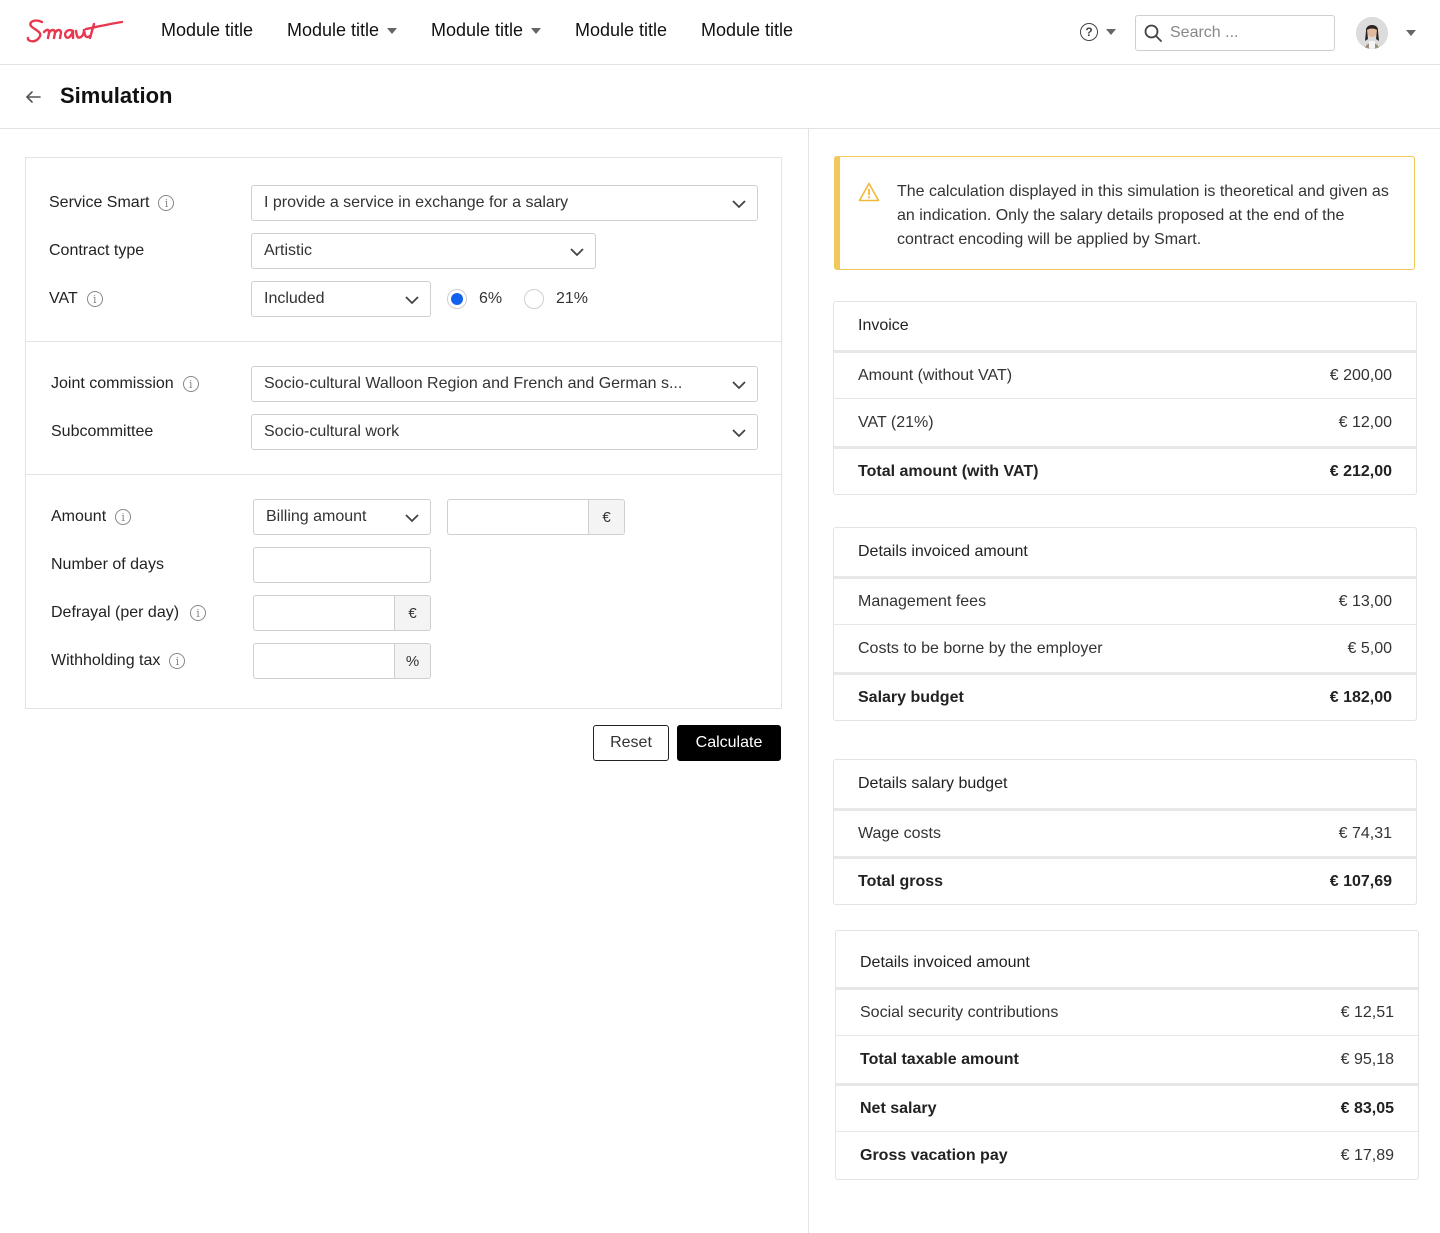  I want to click on service-smart-label: Service Smart i, so click(112, 203).